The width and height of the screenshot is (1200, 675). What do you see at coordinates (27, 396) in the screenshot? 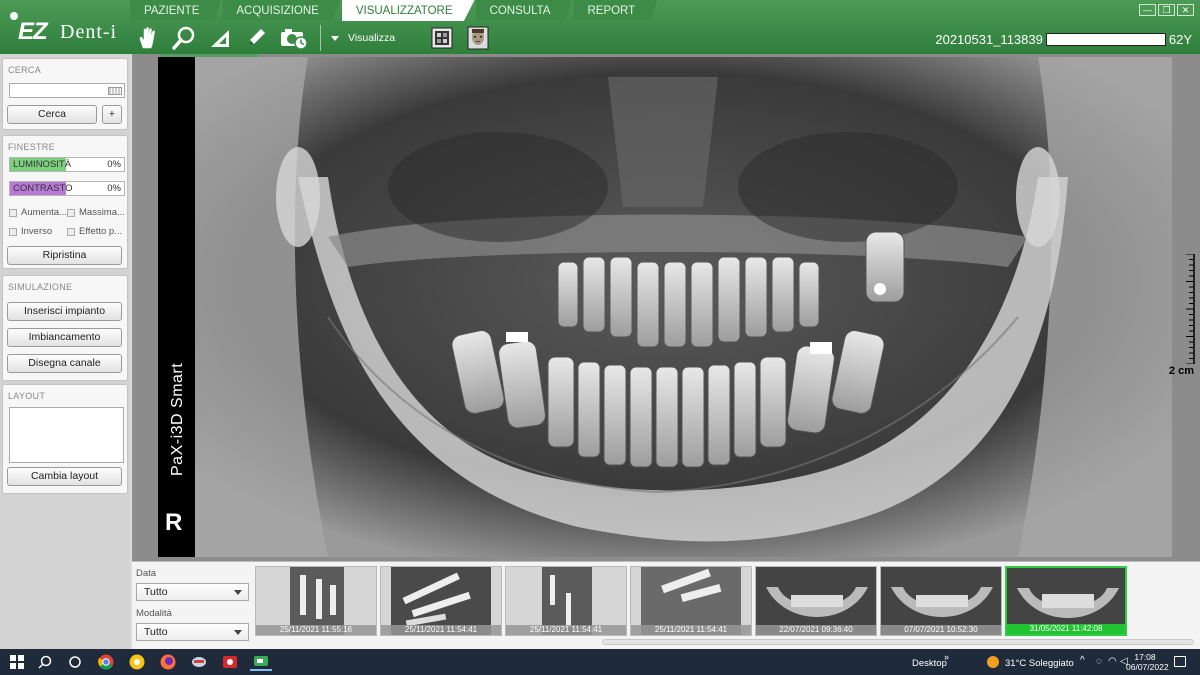
I see `layout-title: LAYOUT` at bounding box center [27, 396].